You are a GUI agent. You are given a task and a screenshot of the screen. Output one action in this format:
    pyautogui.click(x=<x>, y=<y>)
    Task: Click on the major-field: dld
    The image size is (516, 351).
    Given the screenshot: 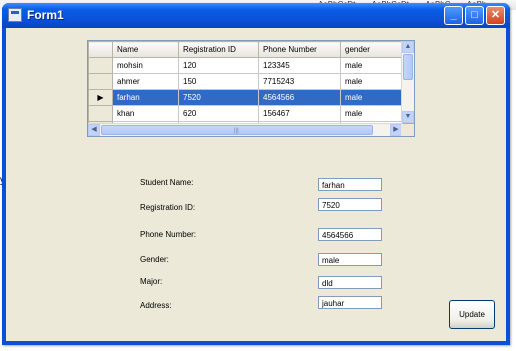 What is the action you would take?
    pyautogui.click(x=350, y=282)
    